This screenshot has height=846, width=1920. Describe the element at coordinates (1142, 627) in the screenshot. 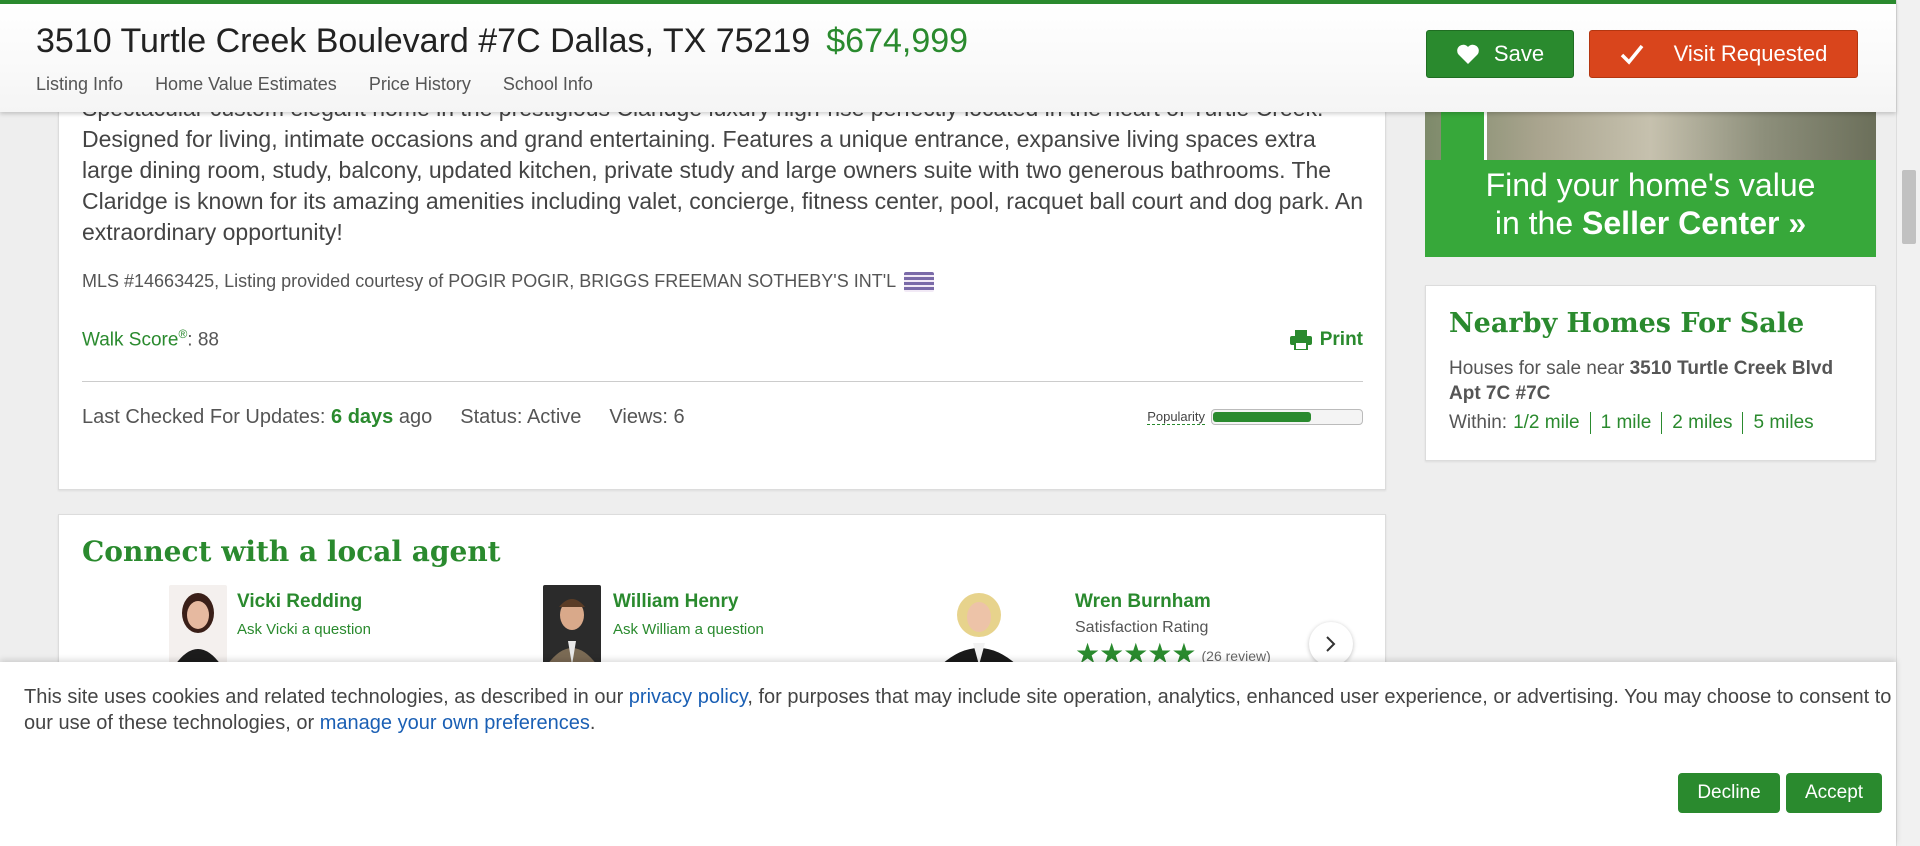

I see `satisfaction-rating-label: Satisfaction Rating` at that location.